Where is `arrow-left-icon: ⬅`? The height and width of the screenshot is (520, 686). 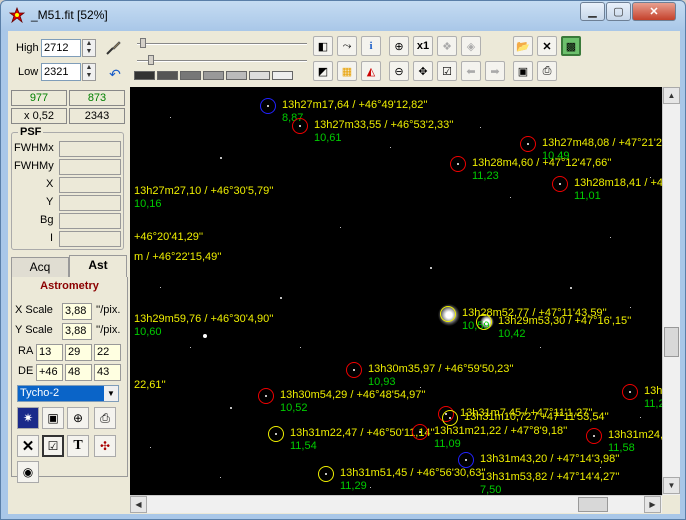 arrow-left-icon: ⬅ is located at coordinates (471, 71).